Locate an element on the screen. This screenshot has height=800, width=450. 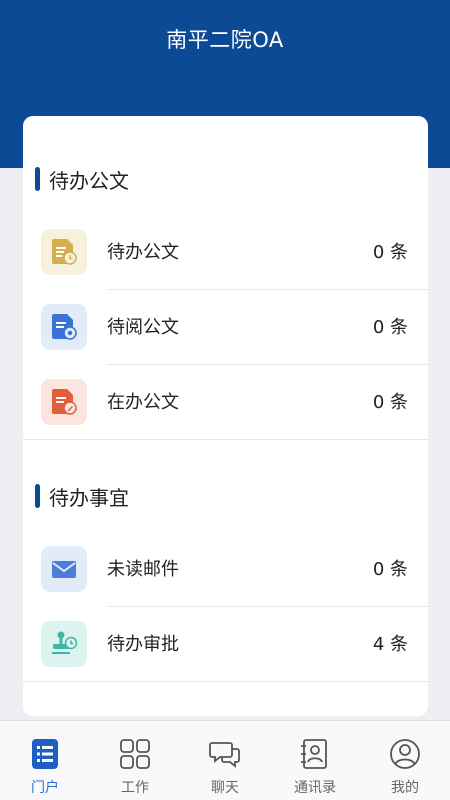
tab-me: 我的 is located at coordinates (405, 760).